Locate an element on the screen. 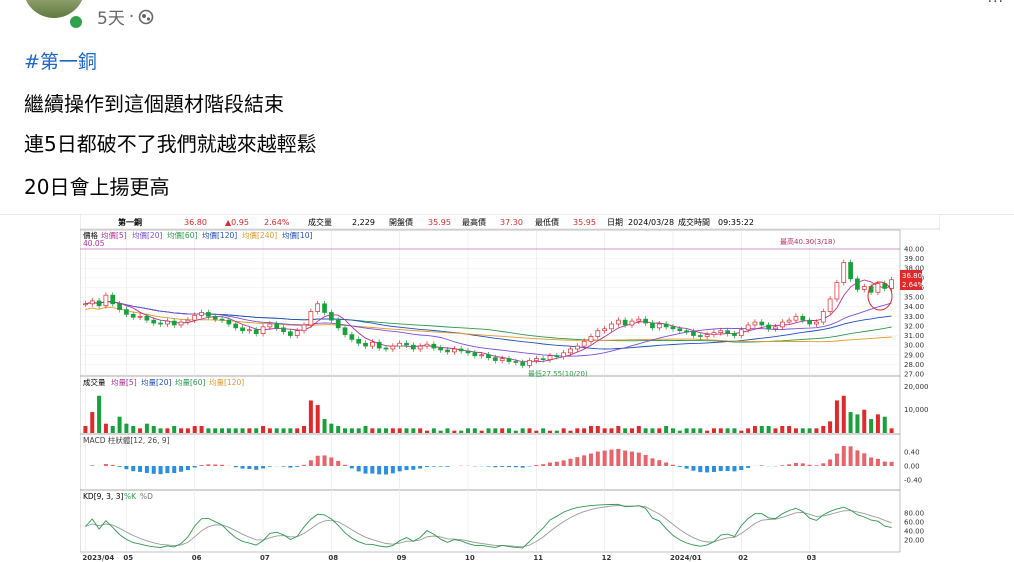  x-tick-label: 2023/04 is located at coordinates (98, 558).